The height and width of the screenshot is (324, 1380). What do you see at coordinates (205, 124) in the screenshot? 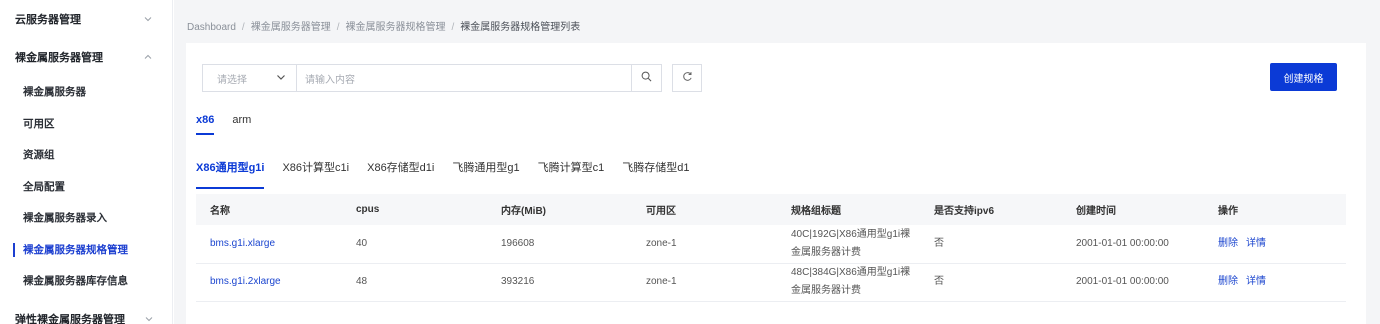
I see `tab-x86: x86` at bounding box center [205, 124].